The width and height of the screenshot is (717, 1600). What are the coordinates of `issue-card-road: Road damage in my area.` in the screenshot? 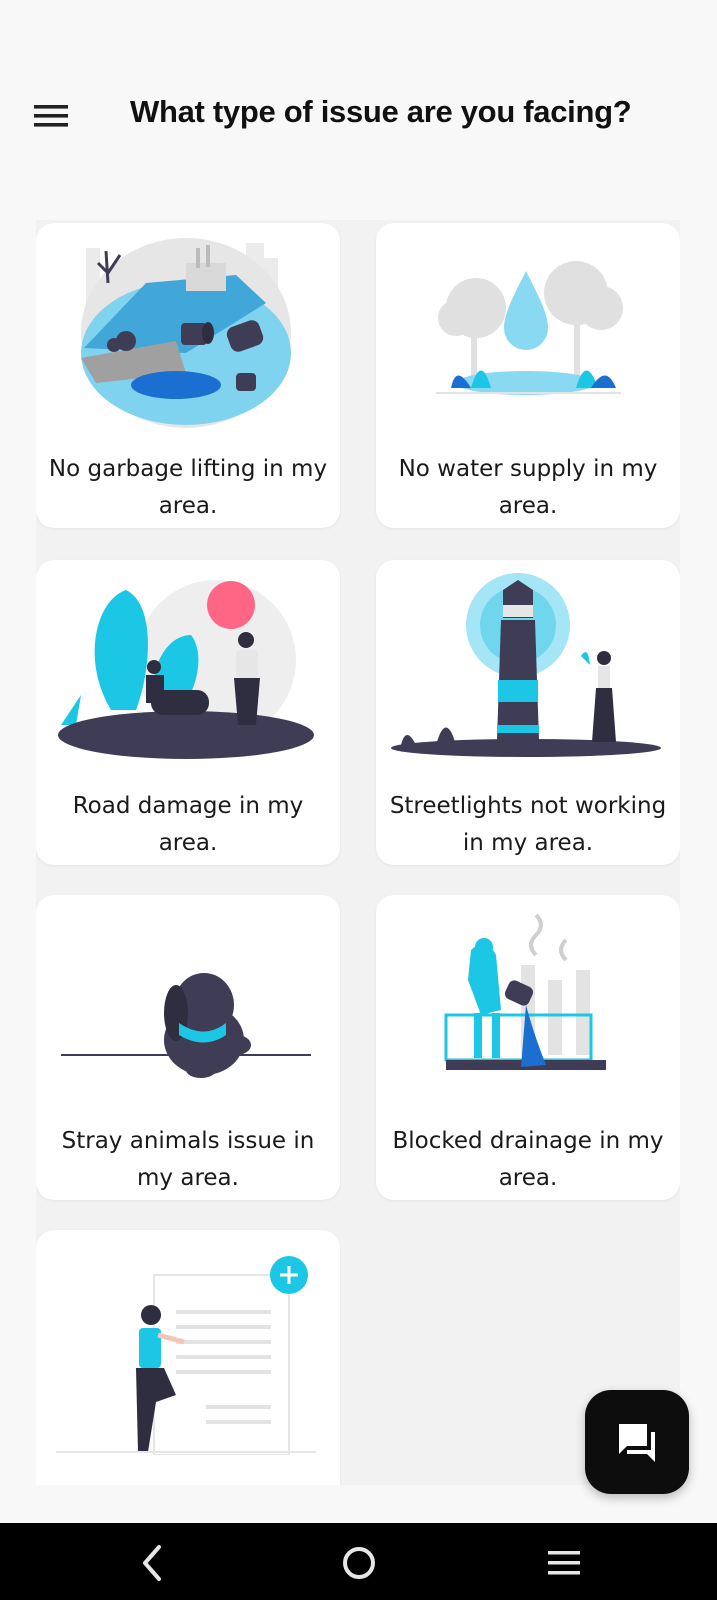 It's located at (188, 712).